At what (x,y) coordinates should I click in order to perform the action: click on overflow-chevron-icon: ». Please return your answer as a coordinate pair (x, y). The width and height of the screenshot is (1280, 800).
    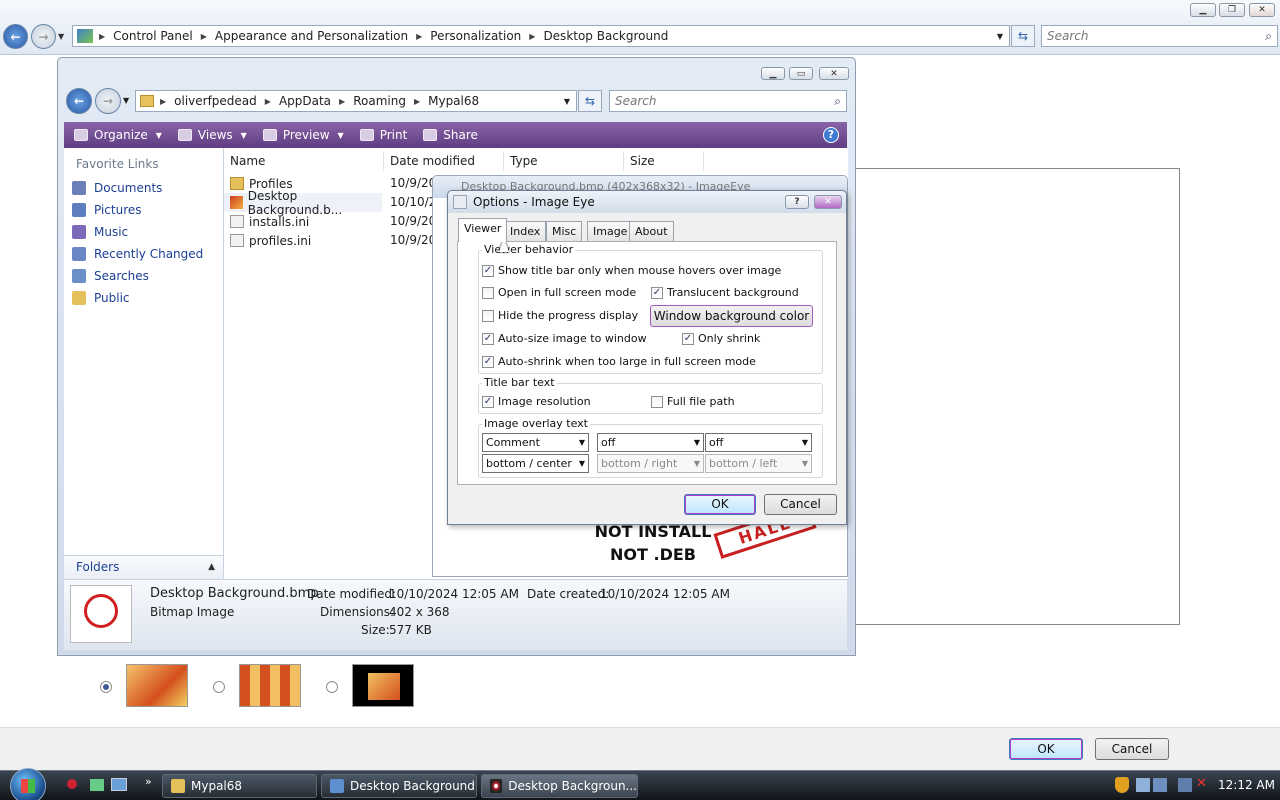
    Looking at the image, I should click on (148, 781).